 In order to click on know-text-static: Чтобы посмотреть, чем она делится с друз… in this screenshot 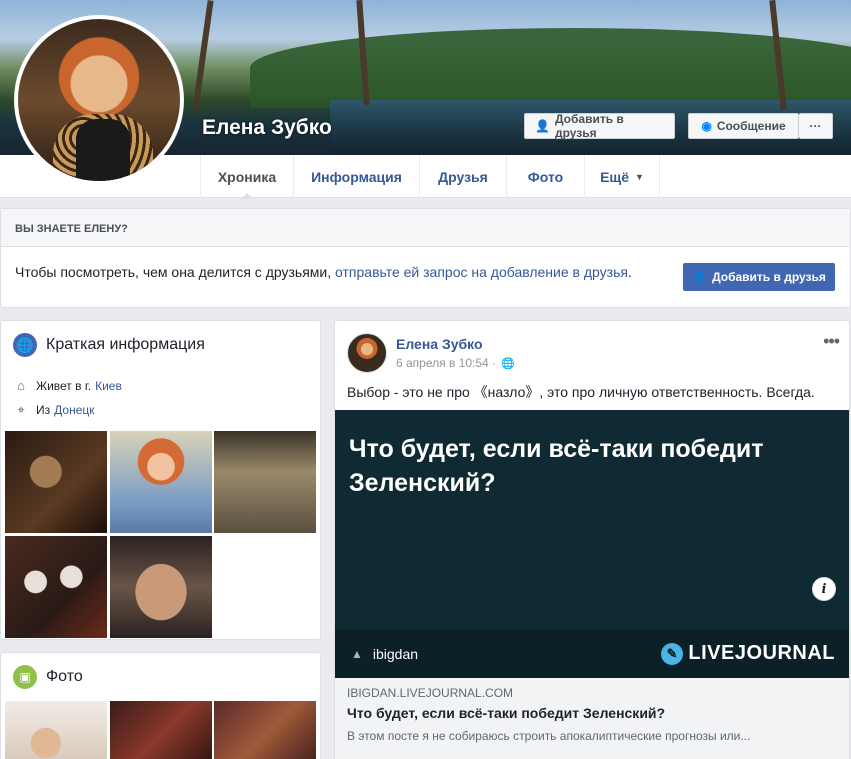, I will do `click(173, 272)`.